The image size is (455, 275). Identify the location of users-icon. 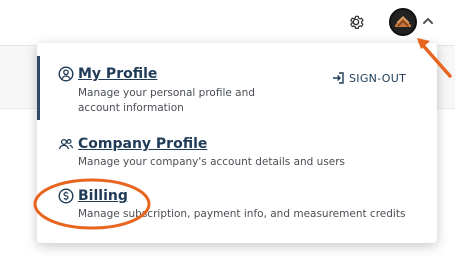
(66, 144).